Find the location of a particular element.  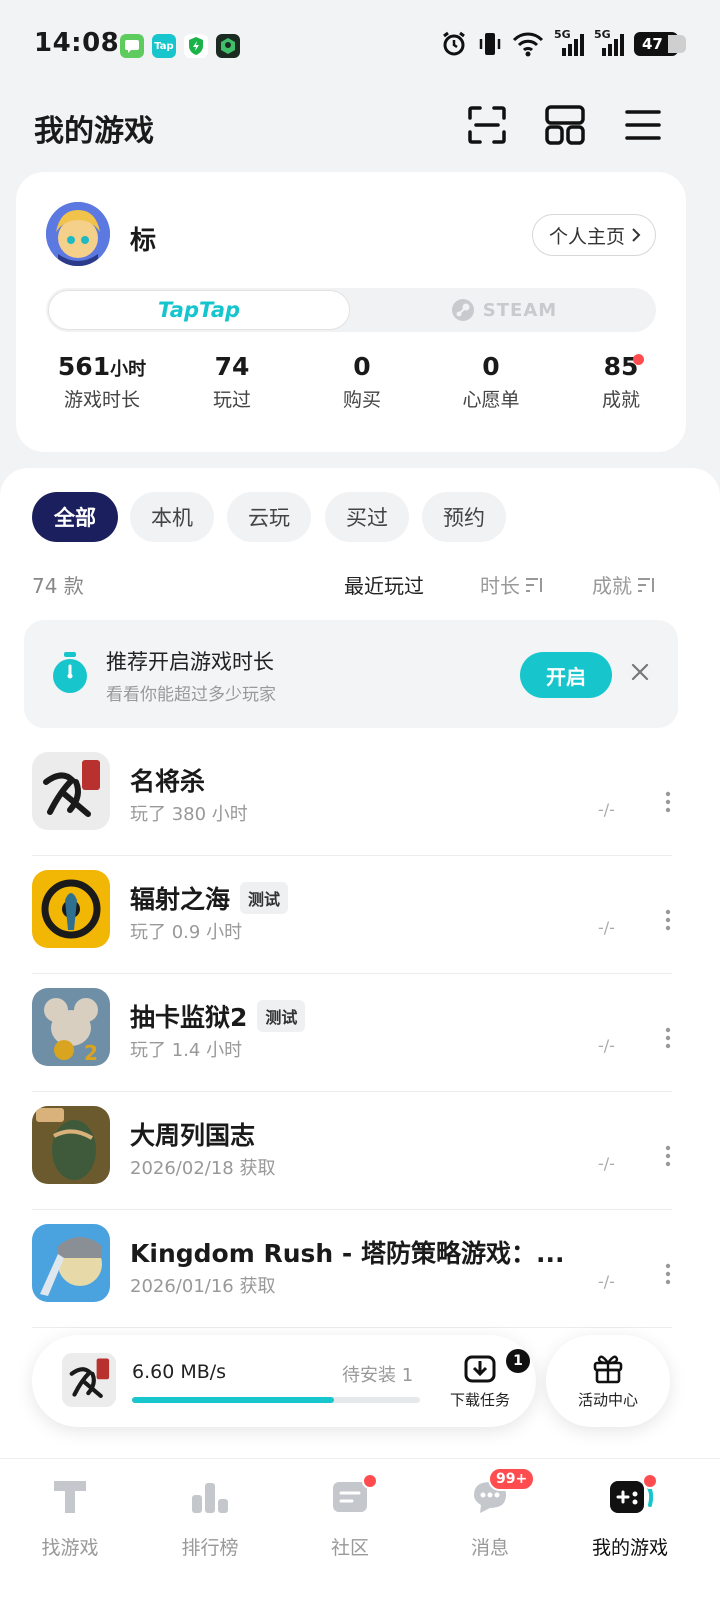

download-count-badge: 1 is located at coordinates (518, 1361).